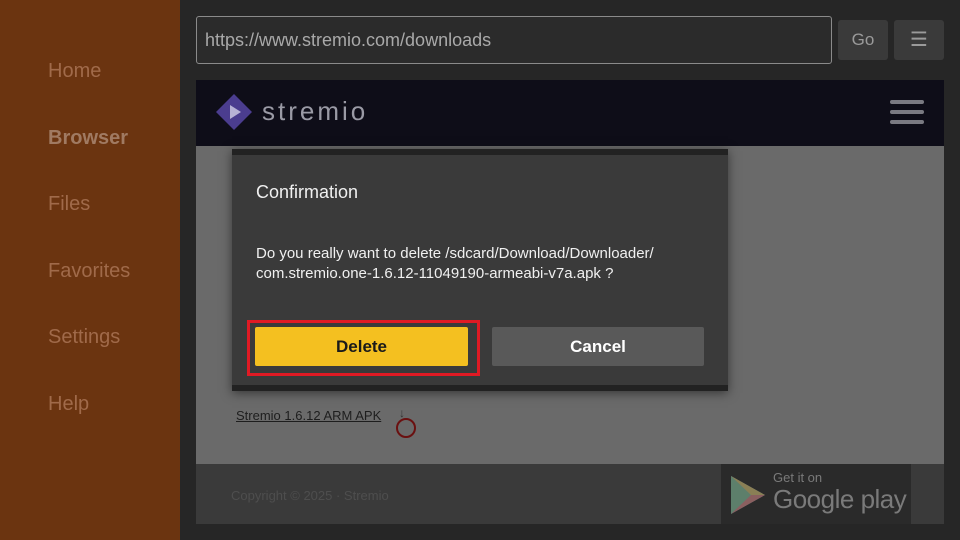  Describe the element at coordinates (74, 71) in the screenshot. I see `sidebar-item-home: Home` at that location.